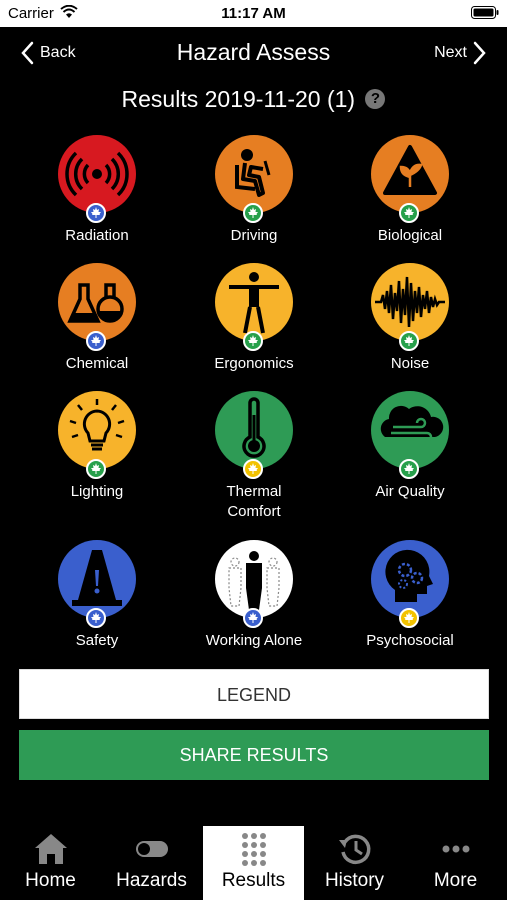 The image size is (507, 900). I want to click on hazard-label: Noise, so click(410, 363).